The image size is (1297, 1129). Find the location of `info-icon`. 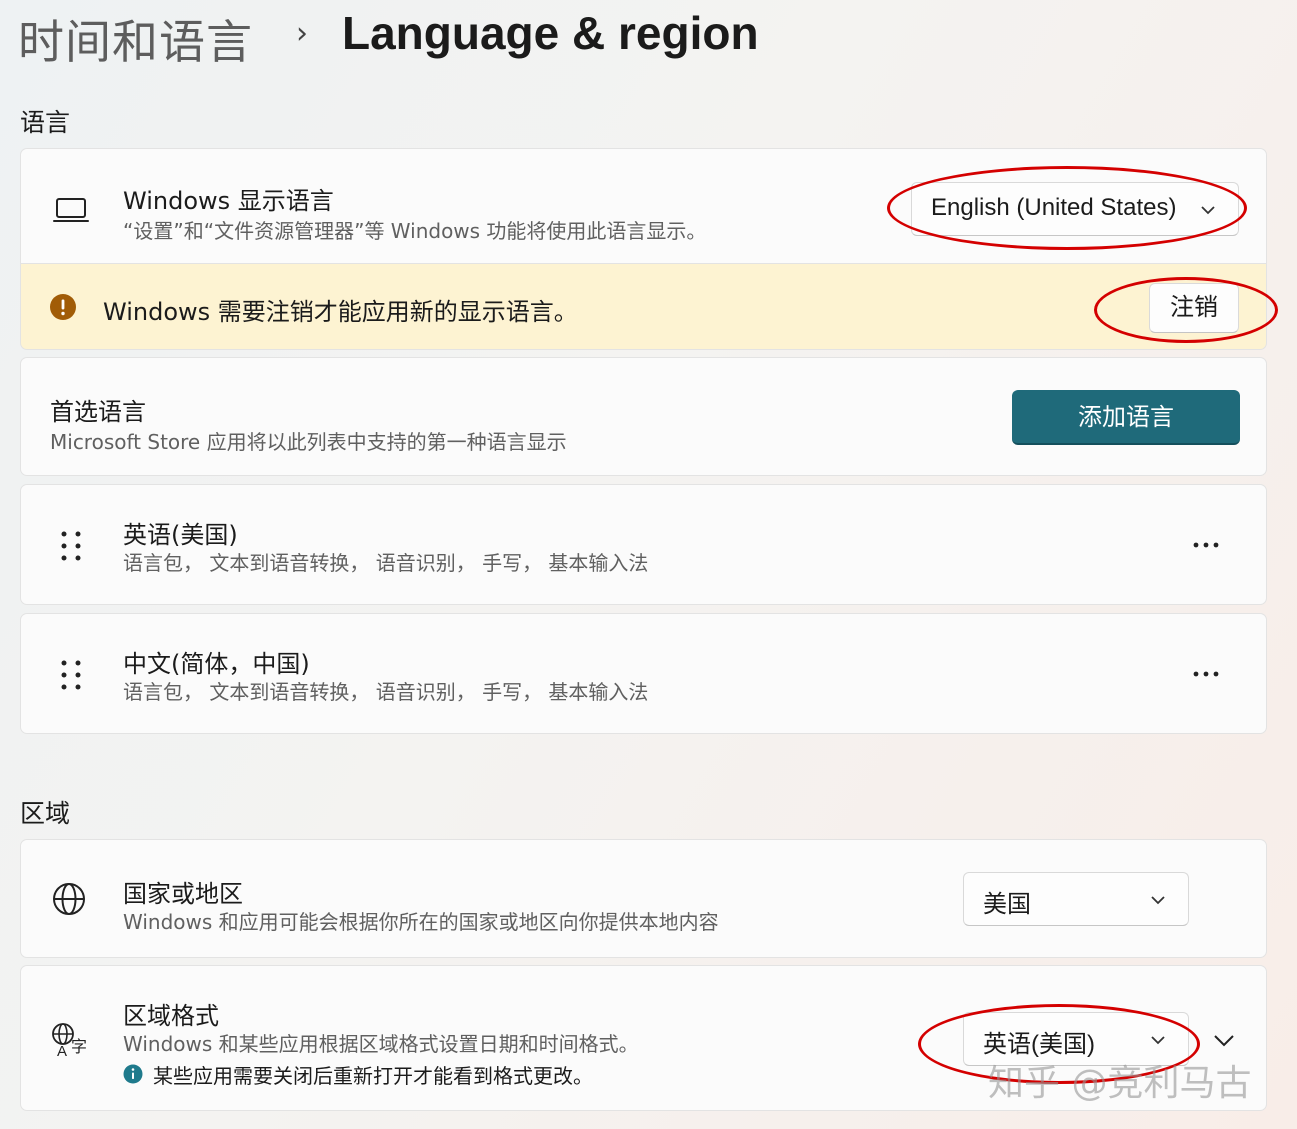

info-icon is located at coordinates (133, 1074).